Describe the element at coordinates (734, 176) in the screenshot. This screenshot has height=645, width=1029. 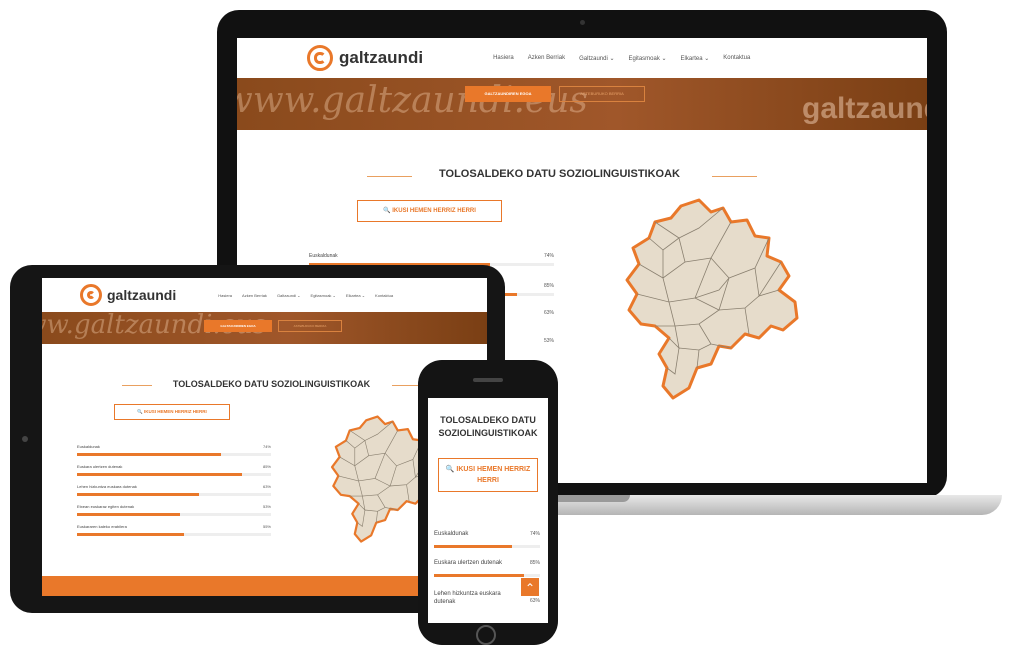
I see `title-rule-right` at that location.